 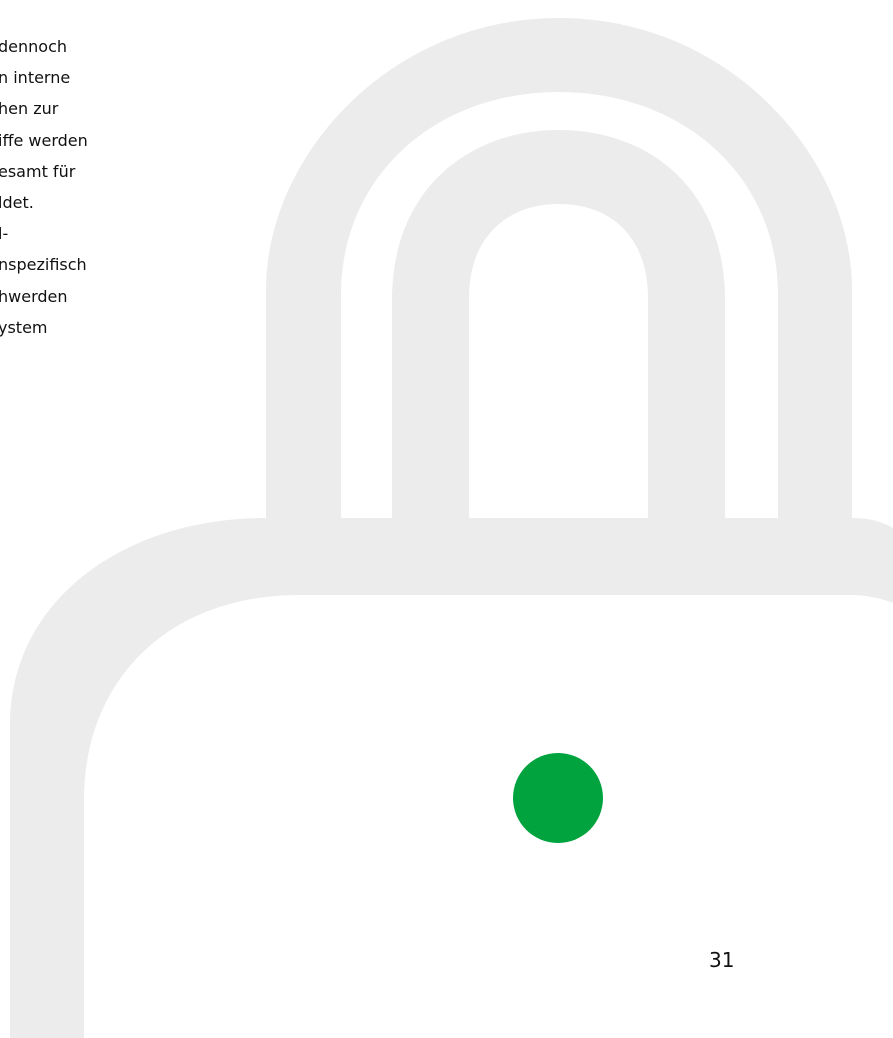 I want to click on text-line: nspezifisch, so click(x=43, y=265).